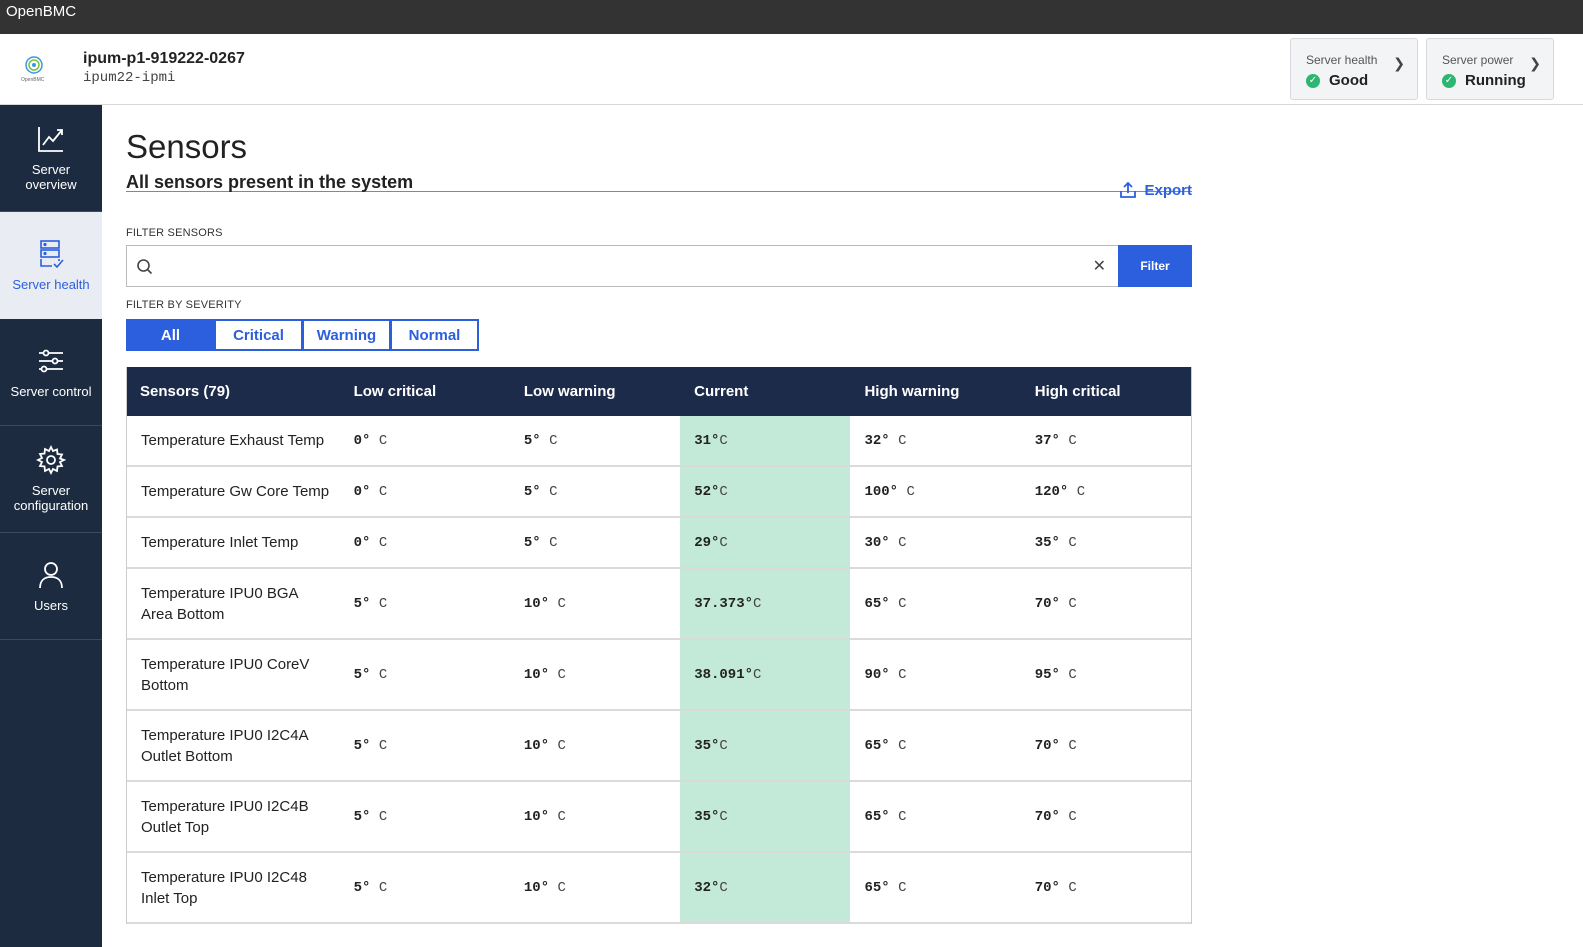 This screenshot has height=947, width=1583. Describe the element at coordinates (51, 391) in the screenshot. I see `sidebar-item-label: Server control` at that location.